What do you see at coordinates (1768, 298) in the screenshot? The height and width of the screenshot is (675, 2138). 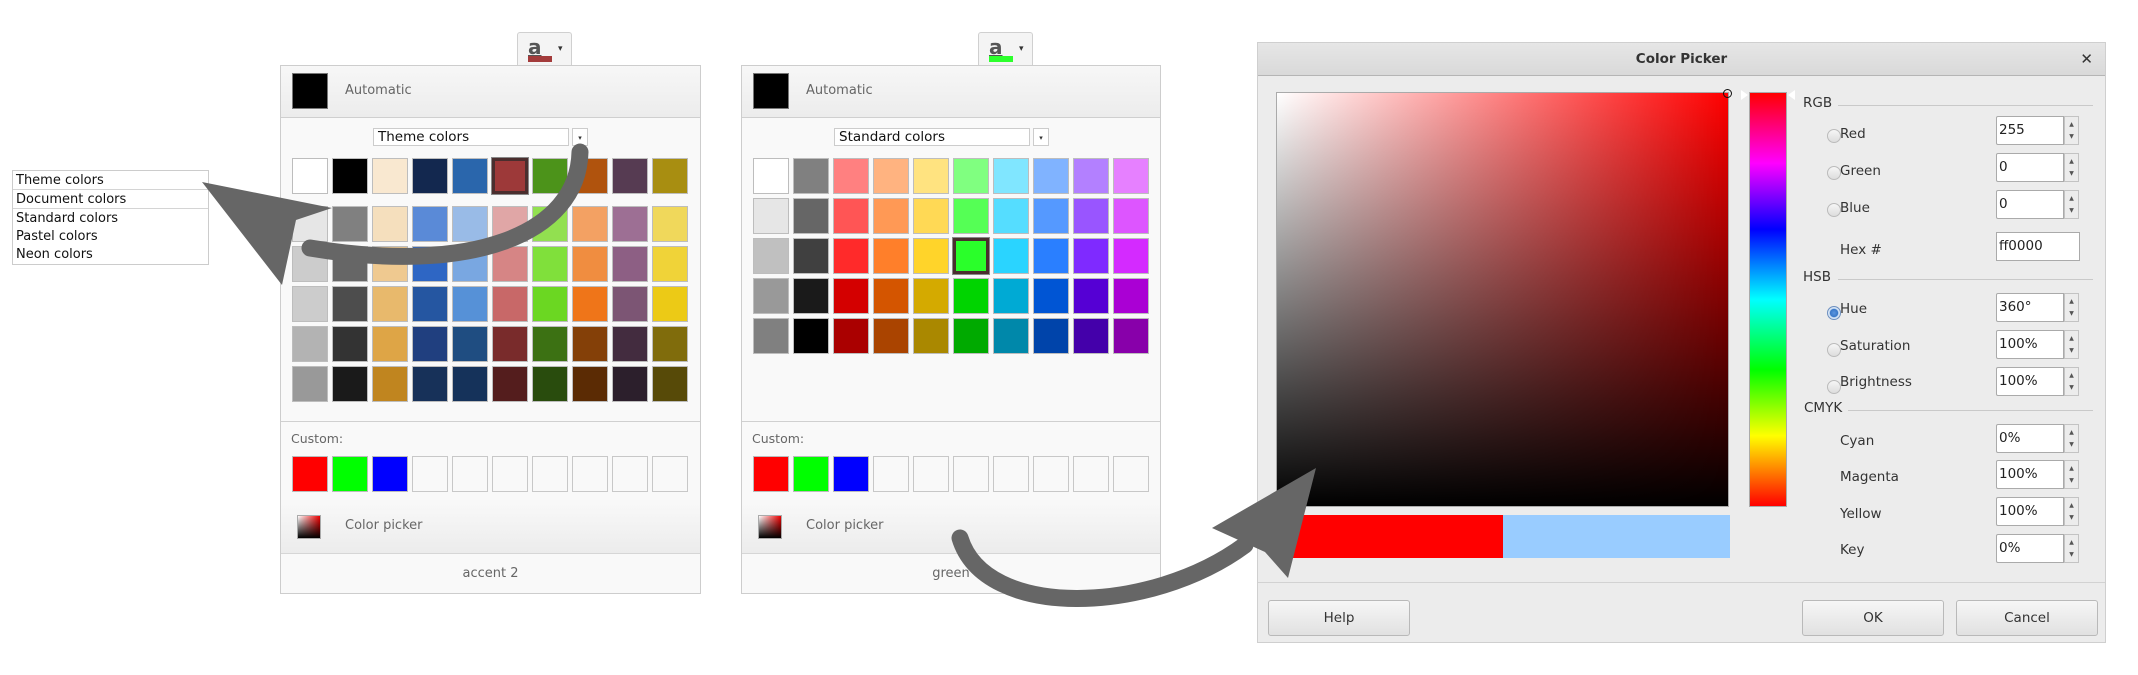 I see `hue-slider` at bounding box center [1768, 298].